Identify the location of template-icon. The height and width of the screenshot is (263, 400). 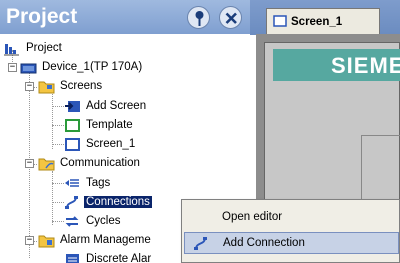
(72, 125).